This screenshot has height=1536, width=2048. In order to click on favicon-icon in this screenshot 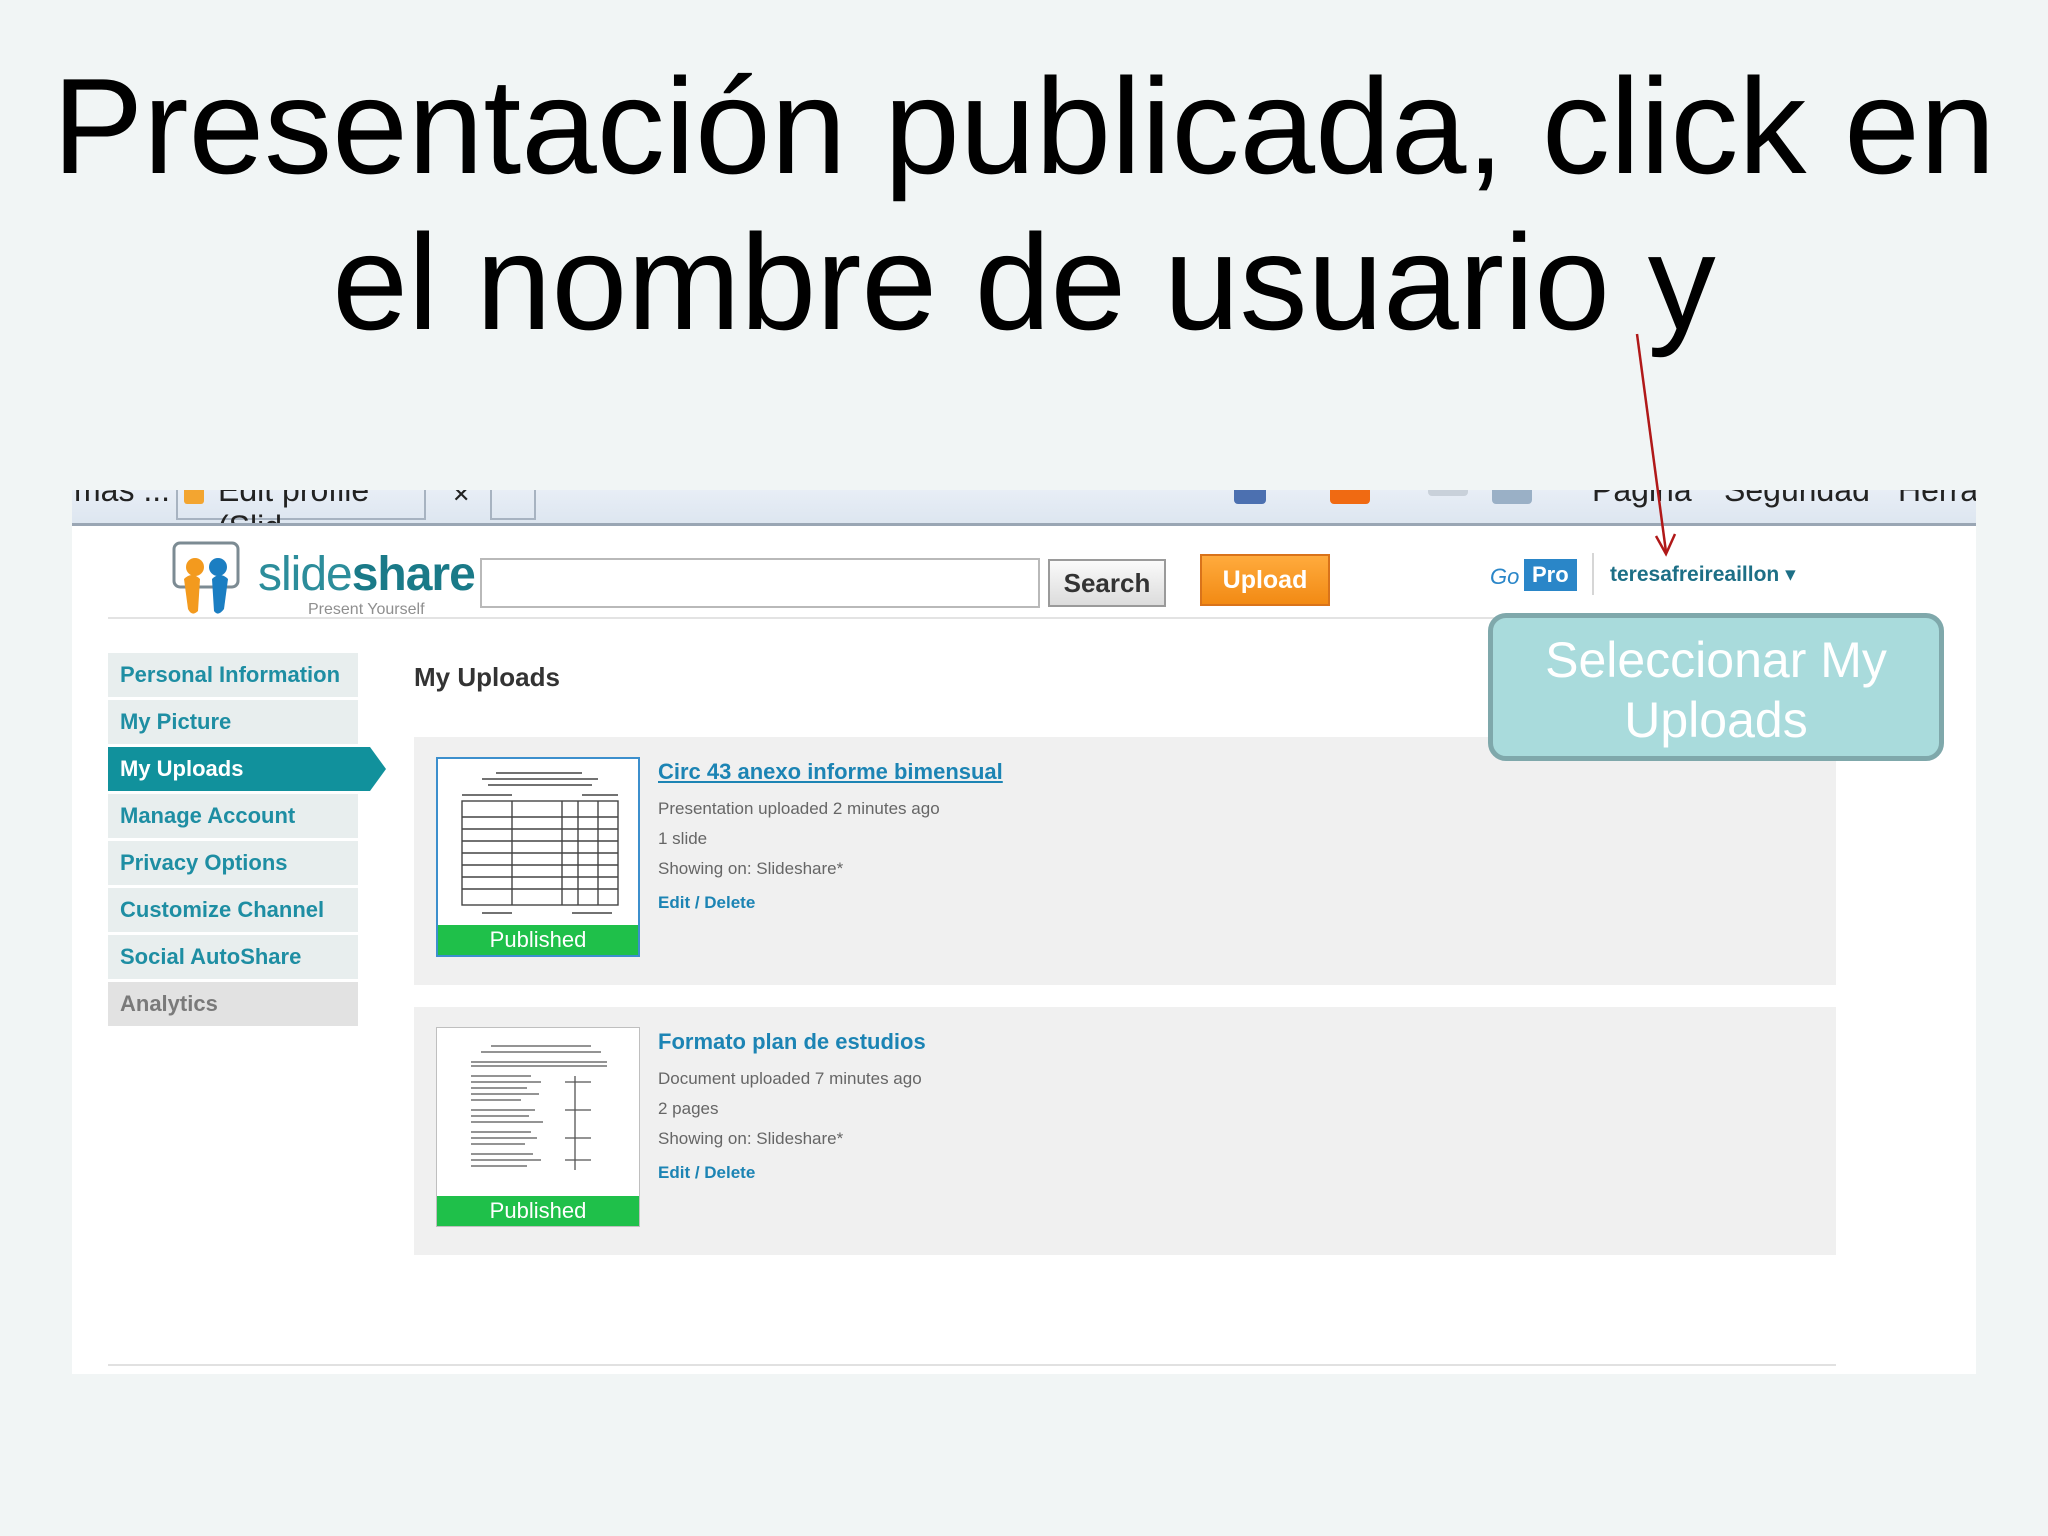, I will do `click(194, 497)`.